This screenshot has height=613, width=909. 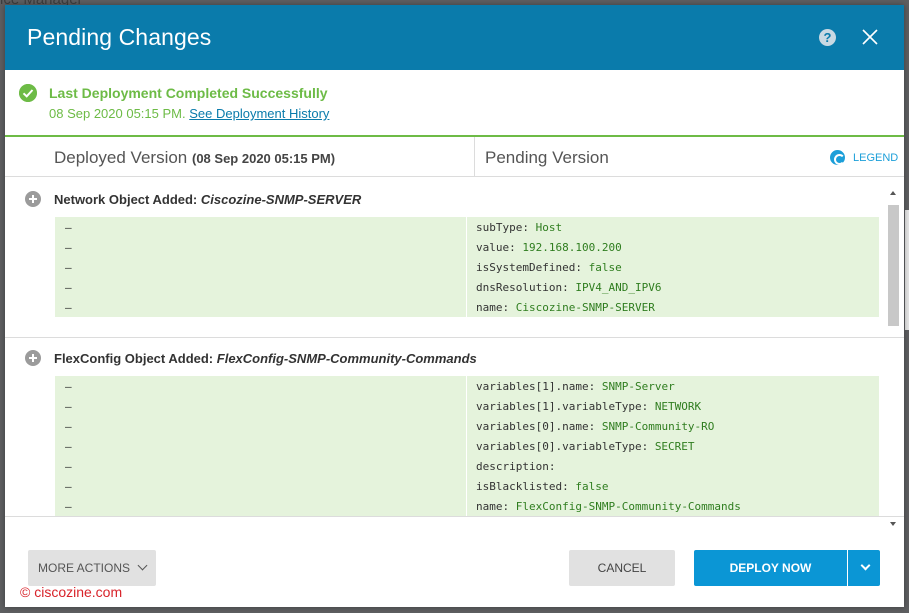 What do you see at coordinates (121, 157) in the screenshot?
I see `deployed-version-label: Deployed Version` at bounding box center [121, 157].